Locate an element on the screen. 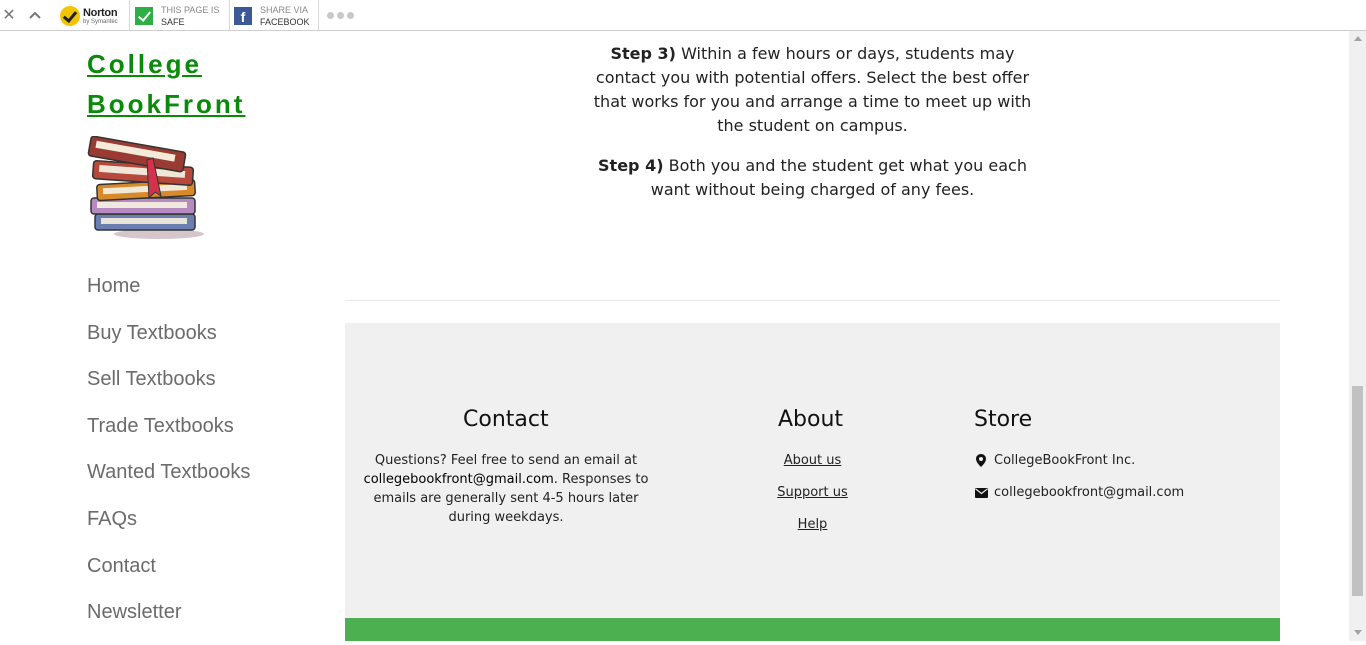  safe-check-icon is located at coordinates (144, 16).